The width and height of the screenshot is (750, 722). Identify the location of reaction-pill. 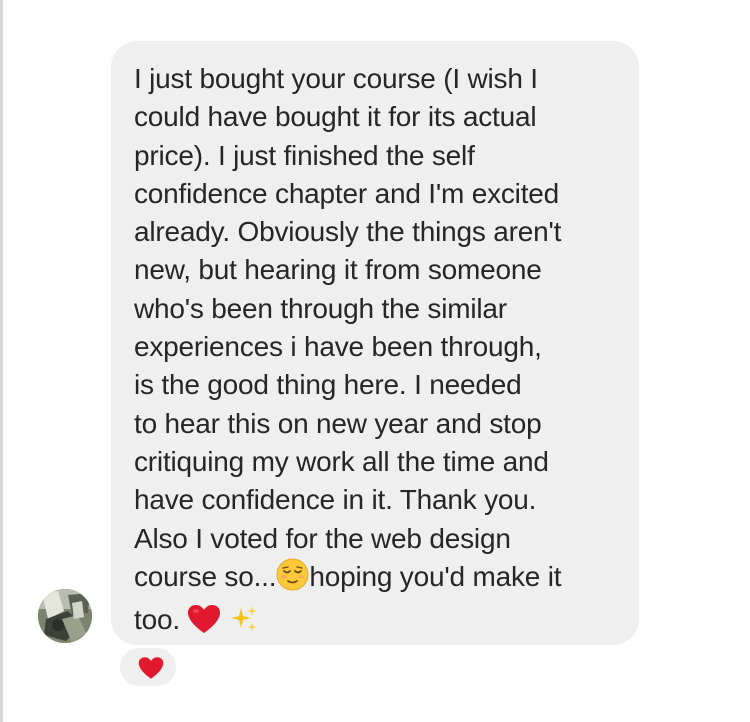
(148, 667).